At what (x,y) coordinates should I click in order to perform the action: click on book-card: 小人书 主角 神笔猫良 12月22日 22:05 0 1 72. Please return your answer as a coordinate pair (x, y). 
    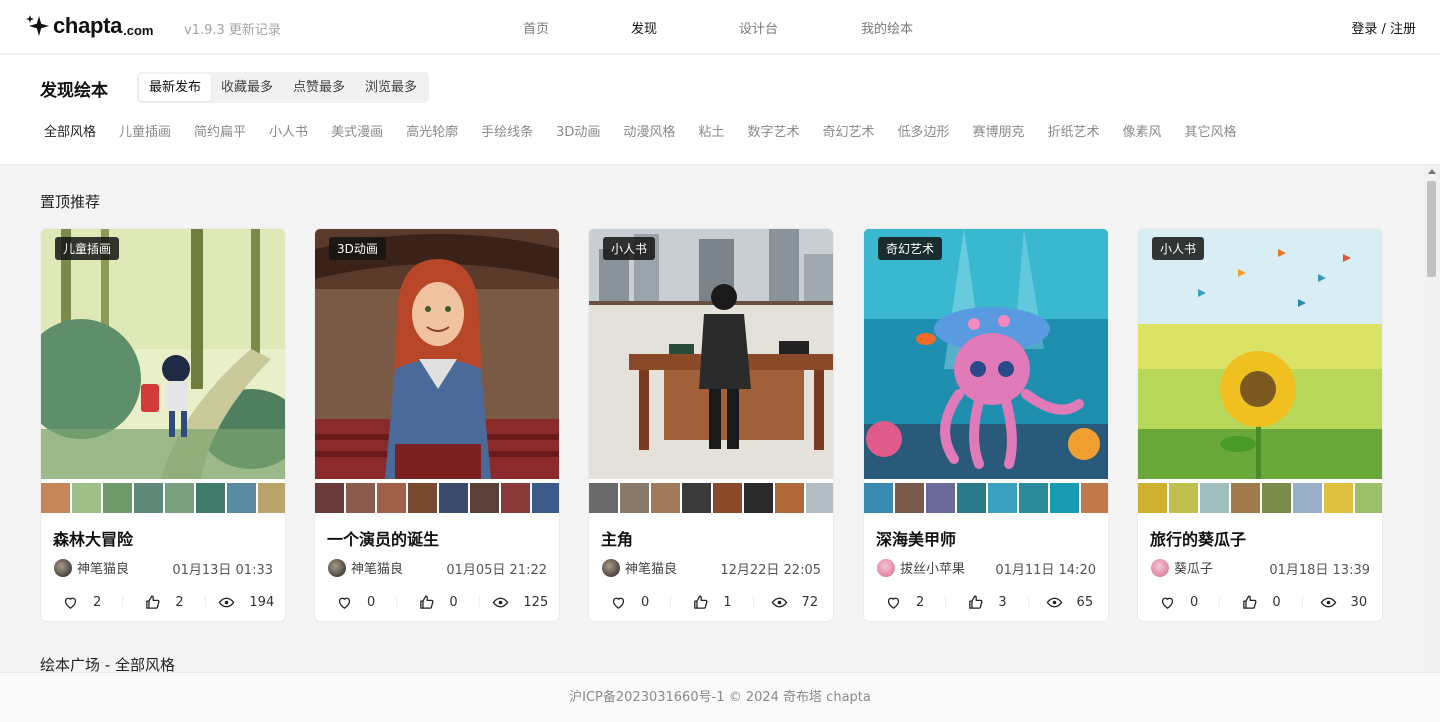
    Looking at the image, I should click on (711, 425).